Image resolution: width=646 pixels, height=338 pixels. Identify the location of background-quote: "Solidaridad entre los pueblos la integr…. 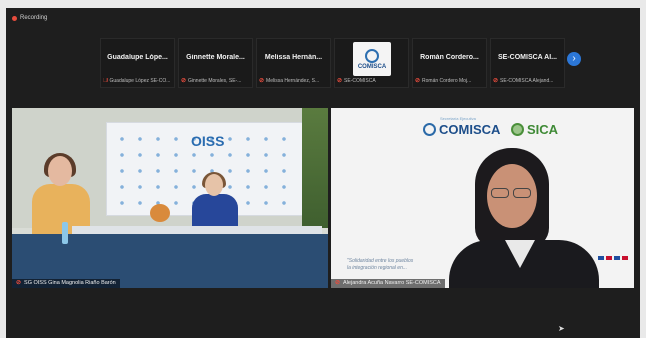
(380, 265).